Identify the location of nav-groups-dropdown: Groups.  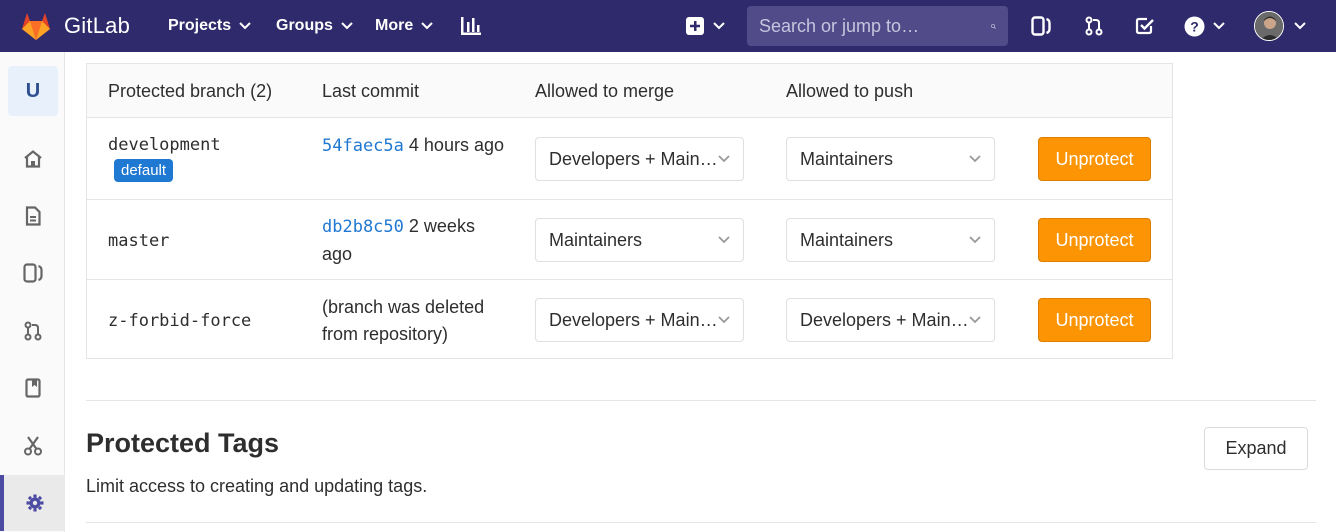
(314, 26).